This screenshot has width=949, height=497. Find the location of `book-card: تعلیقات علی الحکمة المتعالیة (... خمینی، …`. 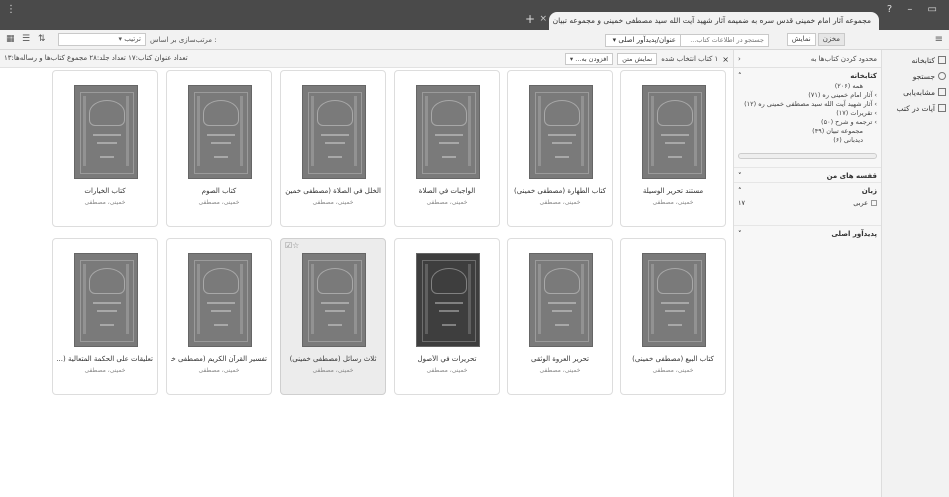

book-card: تعلیقات علی الحکمة المتعالیة (... خمینی، … is located at coordinates (105, 316).